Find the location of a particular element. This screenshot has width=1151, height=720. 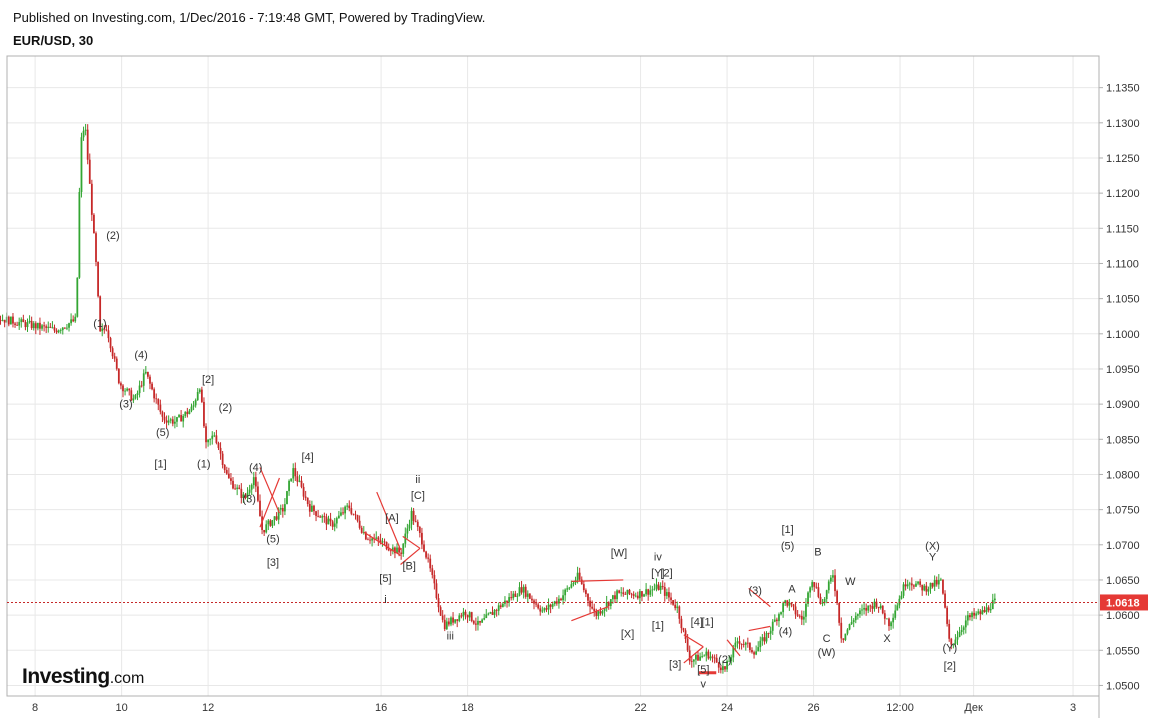

y-tick-label: 1.0650 is located at coordinates (1123, 581).